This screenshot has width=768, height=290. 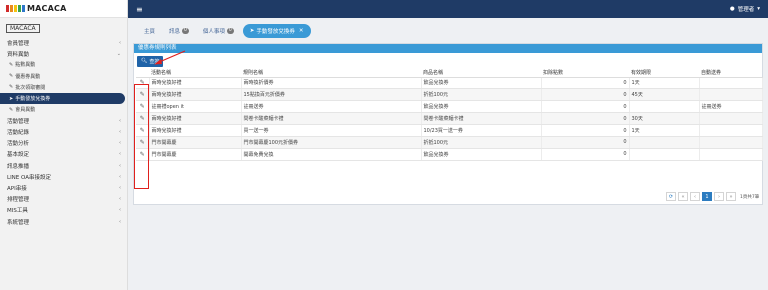 I want to click on first-page-button: «, so click(x=683, y=196).